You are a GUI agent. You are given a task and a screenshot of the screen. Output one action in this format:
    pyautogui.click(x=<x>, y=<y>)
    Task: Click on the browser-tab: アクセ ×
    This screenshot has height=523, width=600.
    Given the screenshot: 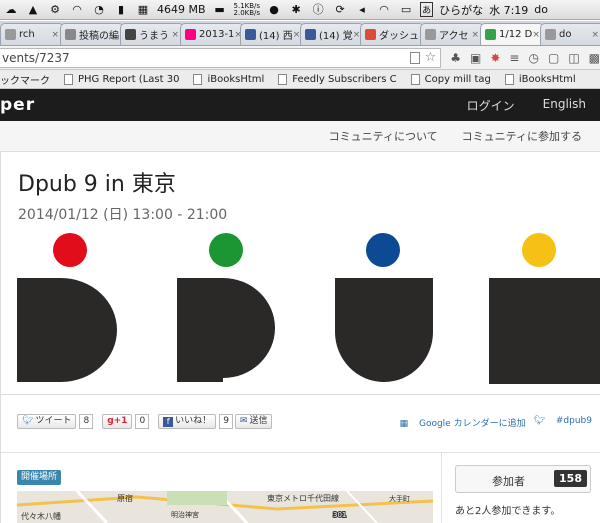 What is the action you would take?
    pyautogui.click(x=452, y=34)
    